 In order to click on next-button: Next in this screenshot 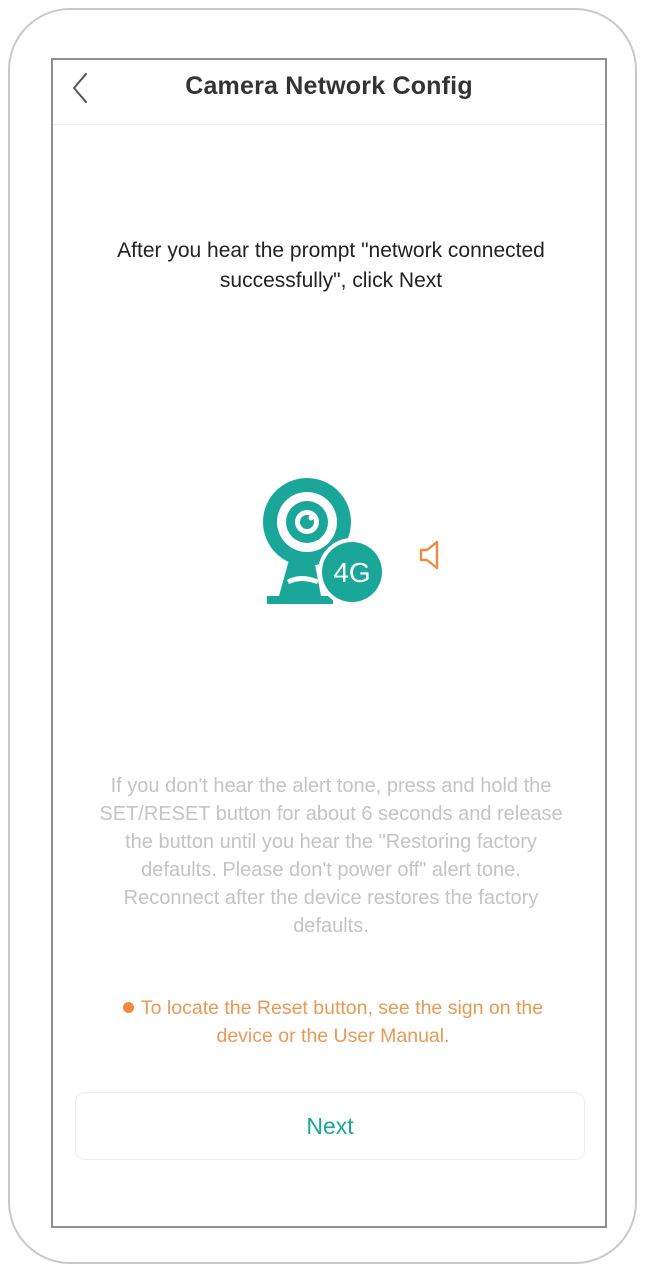, I will do `click(330, 1126)`.